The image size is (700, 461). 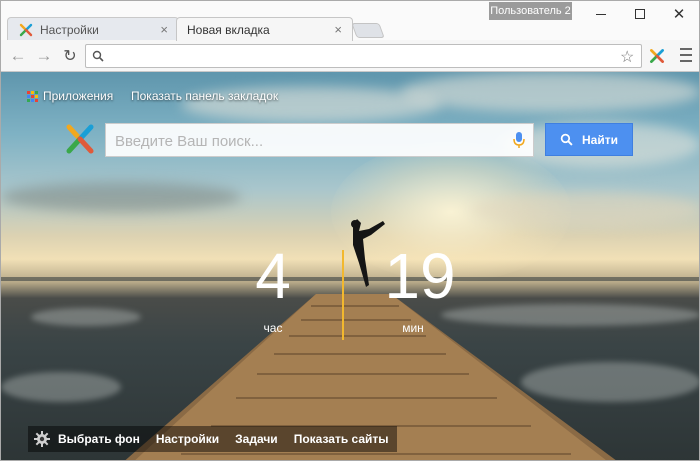 I want to click on back-button: ←, so click(x=18, y=56).